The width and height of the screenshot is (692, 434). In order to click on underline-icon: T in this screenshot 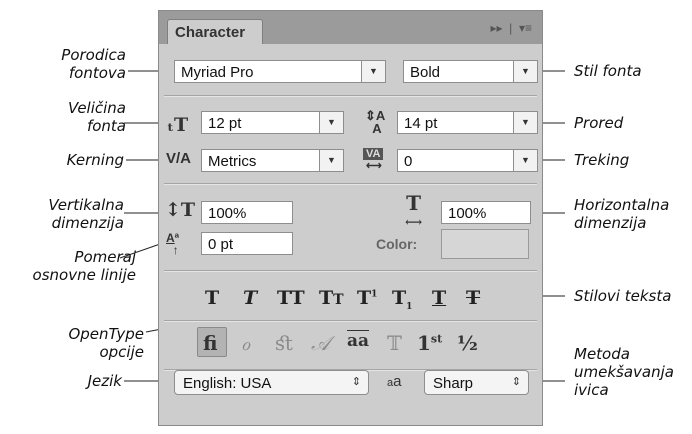, I will do `click(439, 298)`.